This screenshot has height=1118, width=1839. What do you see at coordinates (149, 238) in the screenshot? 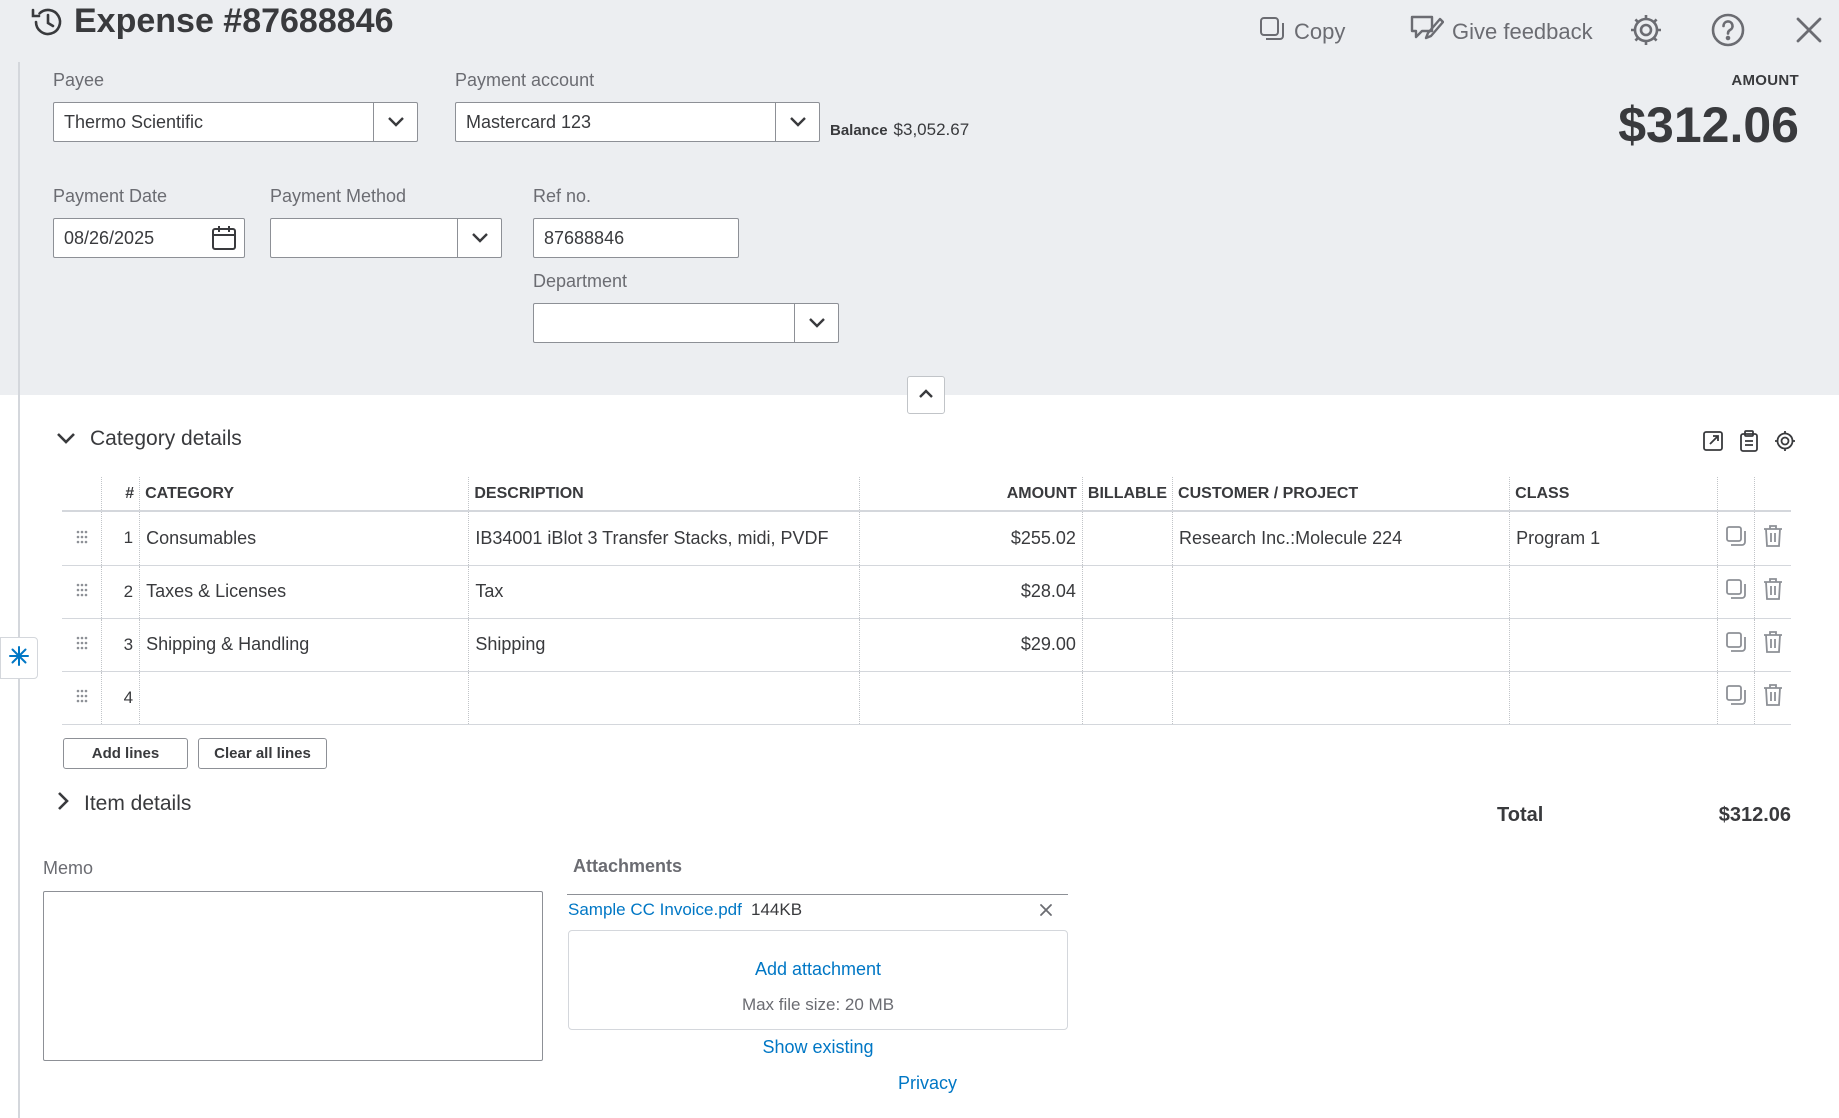
I see `payment-date-input: 08/26/2025` at bounding box center [149, 238].